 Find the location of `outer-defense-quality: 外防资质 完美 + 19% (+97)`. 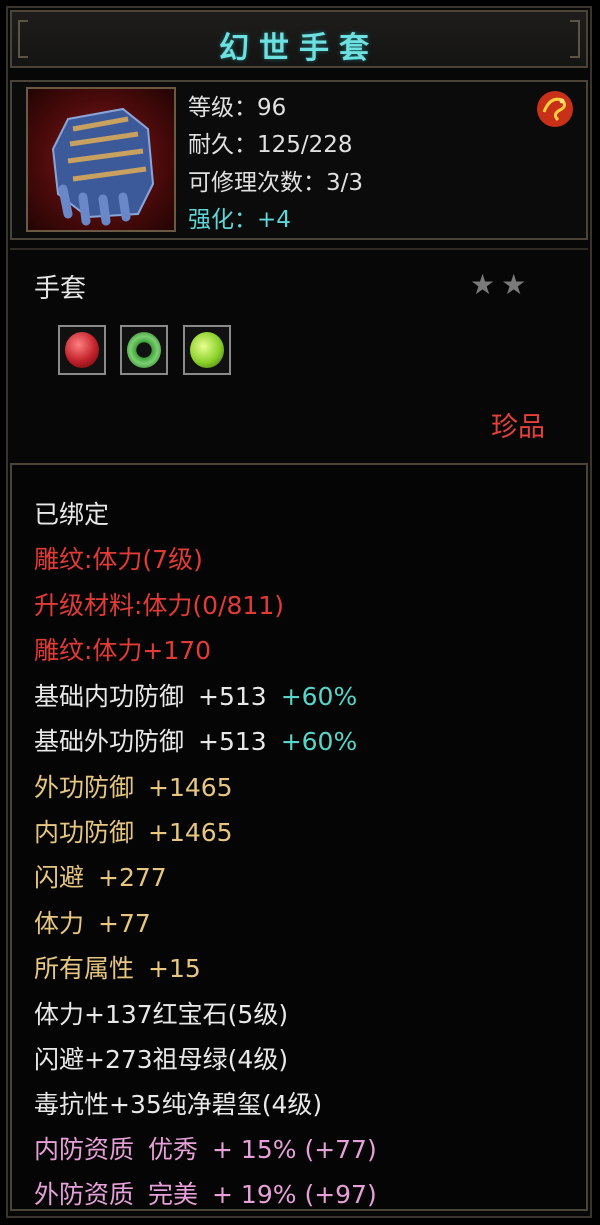

outer-defense-quality: 外防资质 完美 + 19% (+97) is located at coordinates (212, 1193).